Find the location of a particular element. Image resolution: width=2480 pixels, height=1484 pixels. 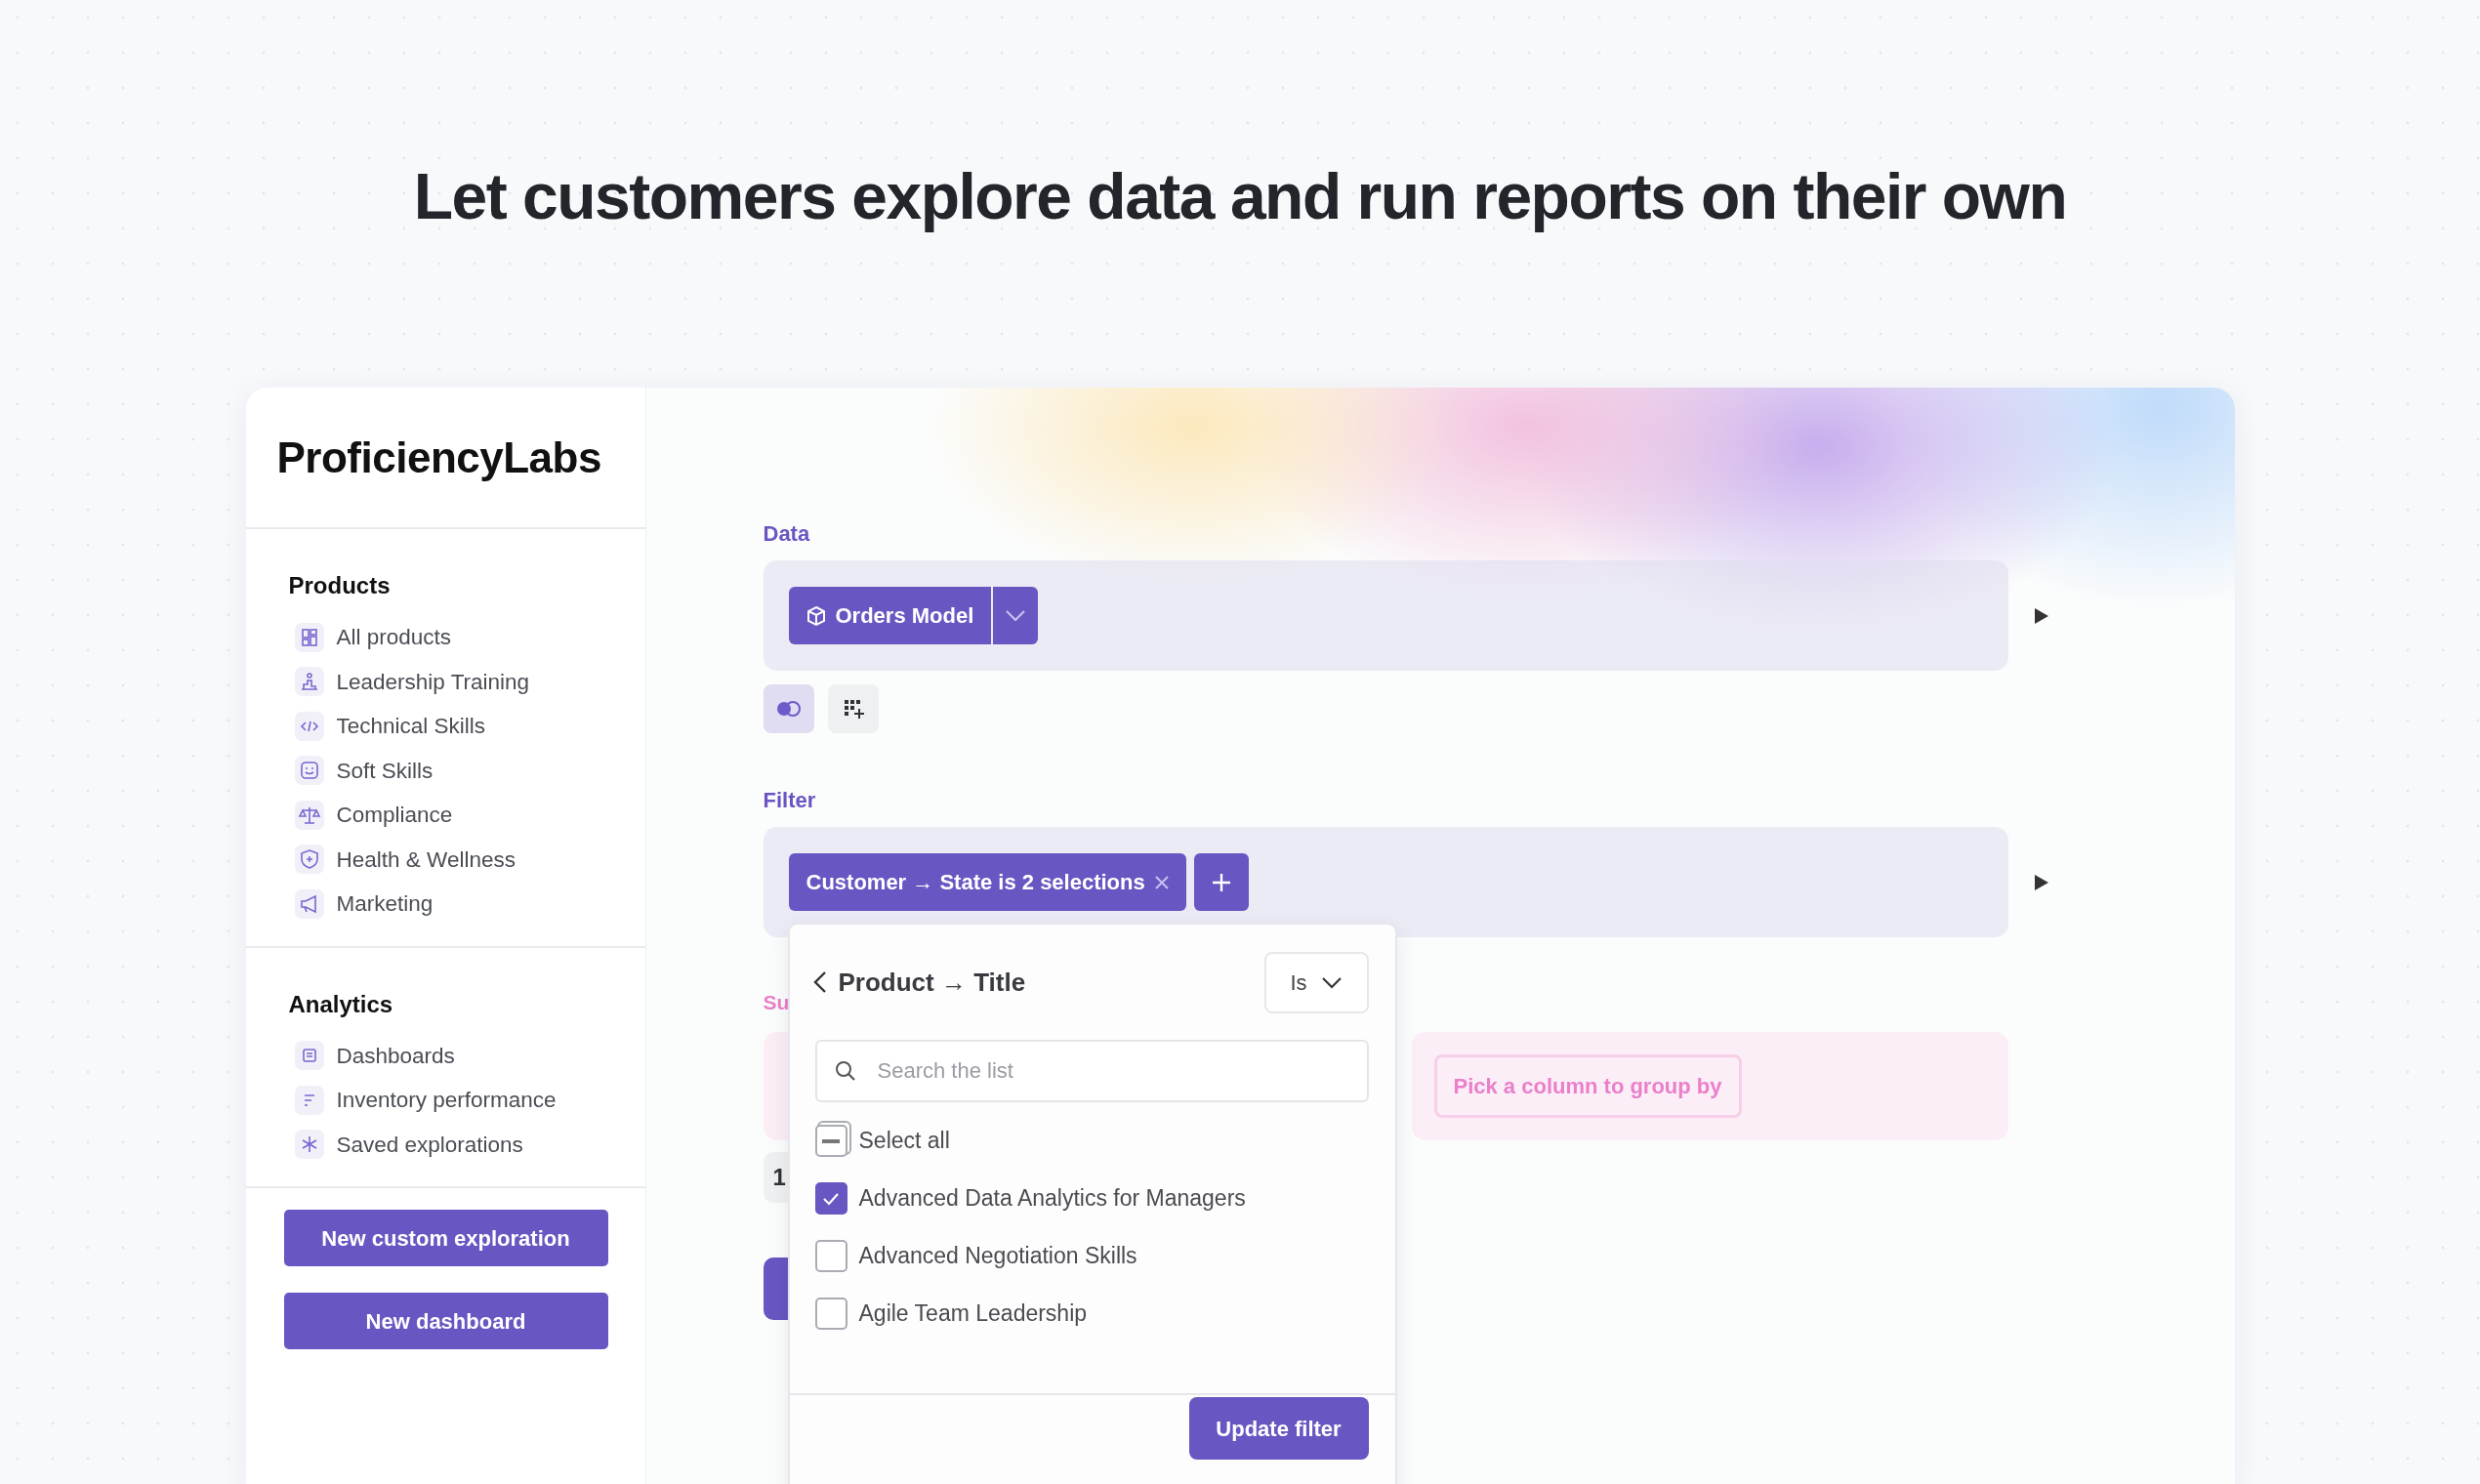

megaphone-icon is located at coordinates (309, 904).